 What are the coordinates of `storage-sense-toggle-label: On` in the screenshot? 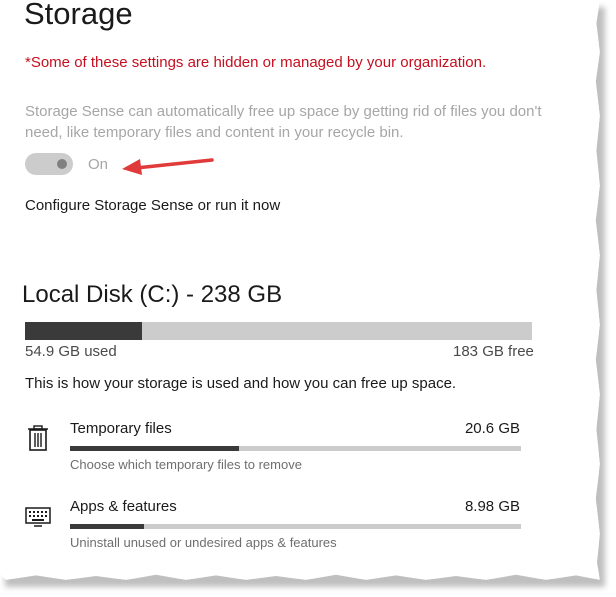 It's located at (98, 164).